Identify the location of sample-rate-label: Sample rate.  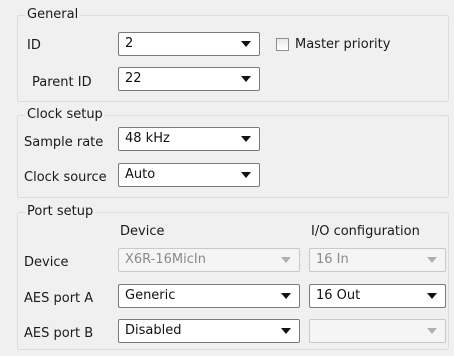
(64, 142).